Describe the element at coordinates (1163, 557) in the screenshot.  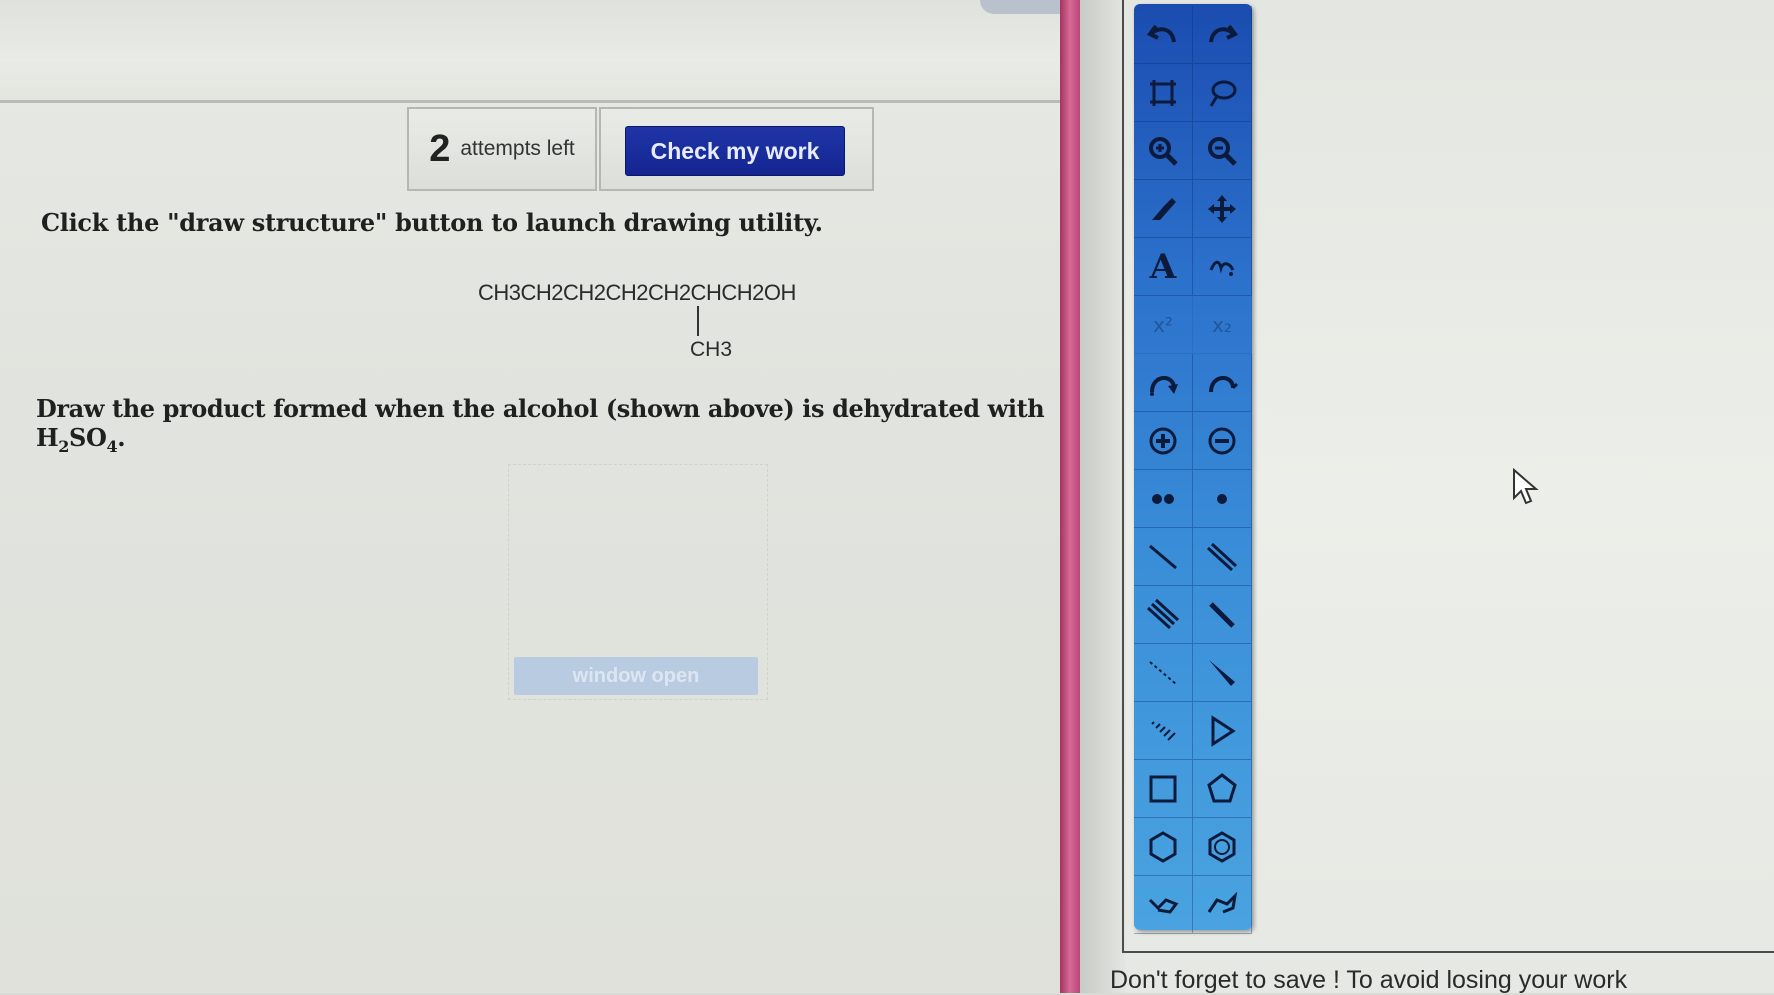
I see `single-bond-icon` at that location.